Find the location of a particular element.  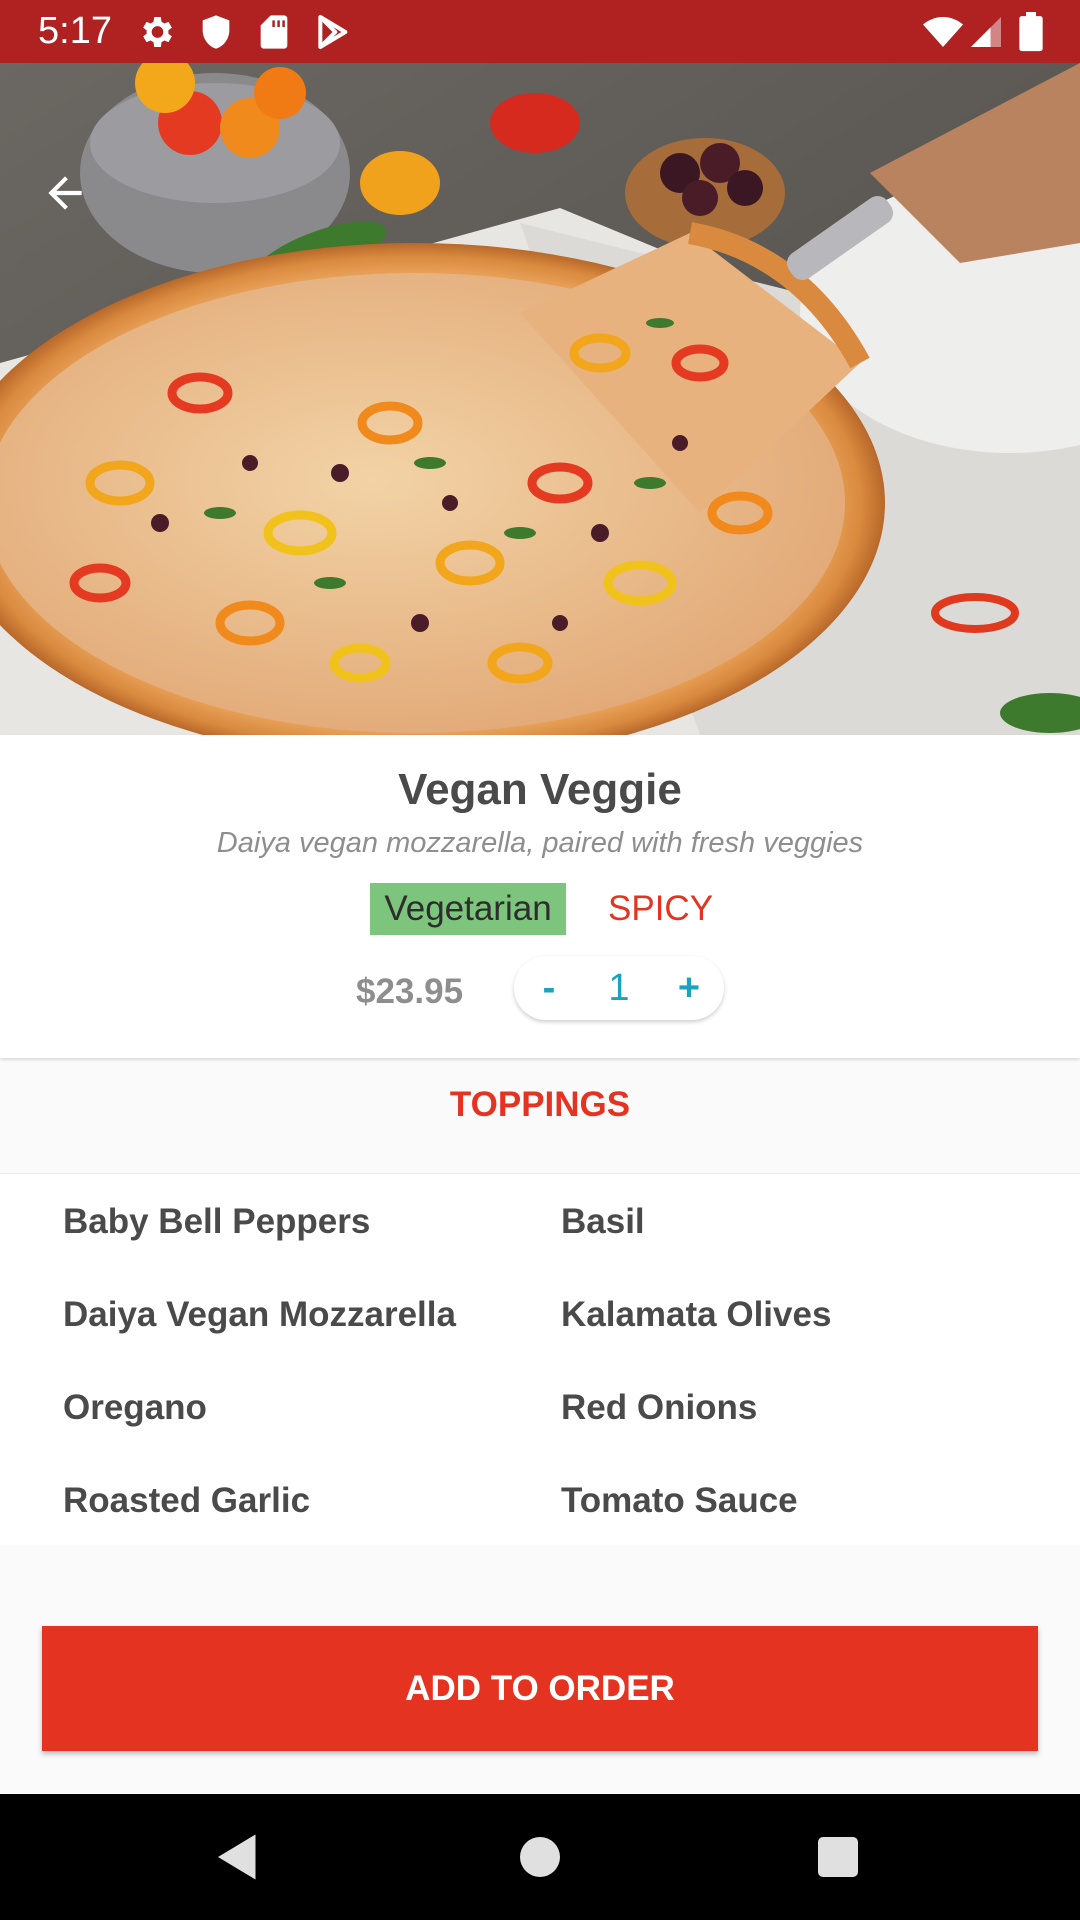

battery-icon is located at coordinates (1031, 32).